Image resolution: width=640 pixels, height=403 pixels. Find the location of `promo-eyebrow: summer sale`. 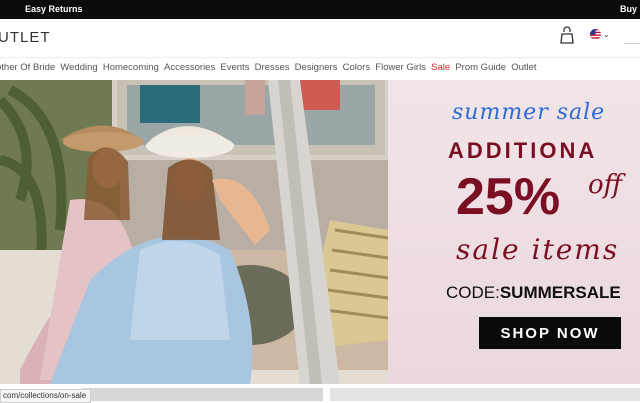

promo-eyebrow: summer sale is located at coordinates (529, 112).